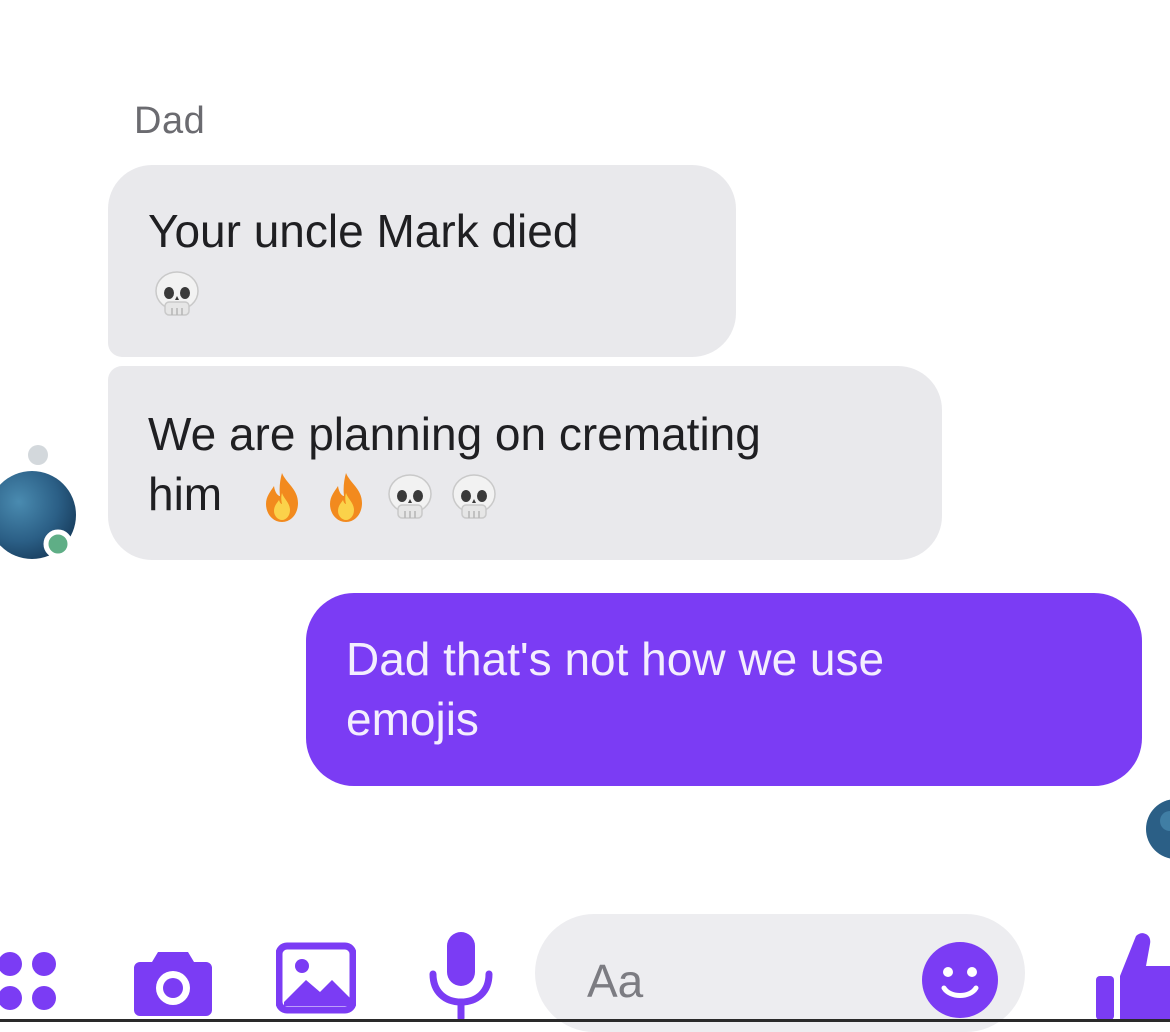 This screenshot has width=1170, height=1032. I want to click on message-text: Your uncle Mark died, so click(363, 231).